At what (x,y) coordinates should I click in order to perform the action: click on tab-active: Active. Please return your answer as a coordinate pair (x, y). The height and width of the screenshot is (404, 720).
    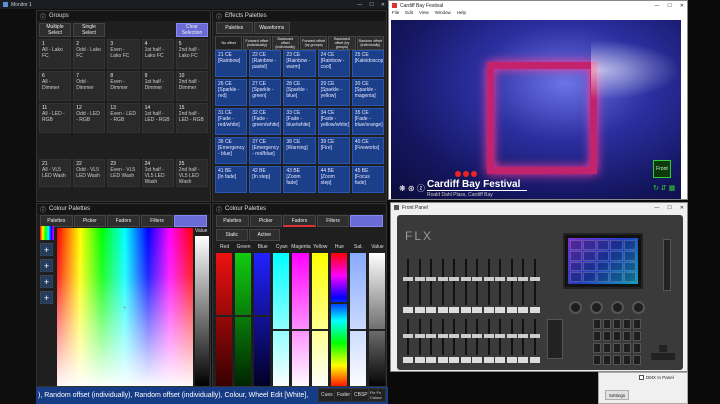
    Looking at the image, I should click on (264, 235).